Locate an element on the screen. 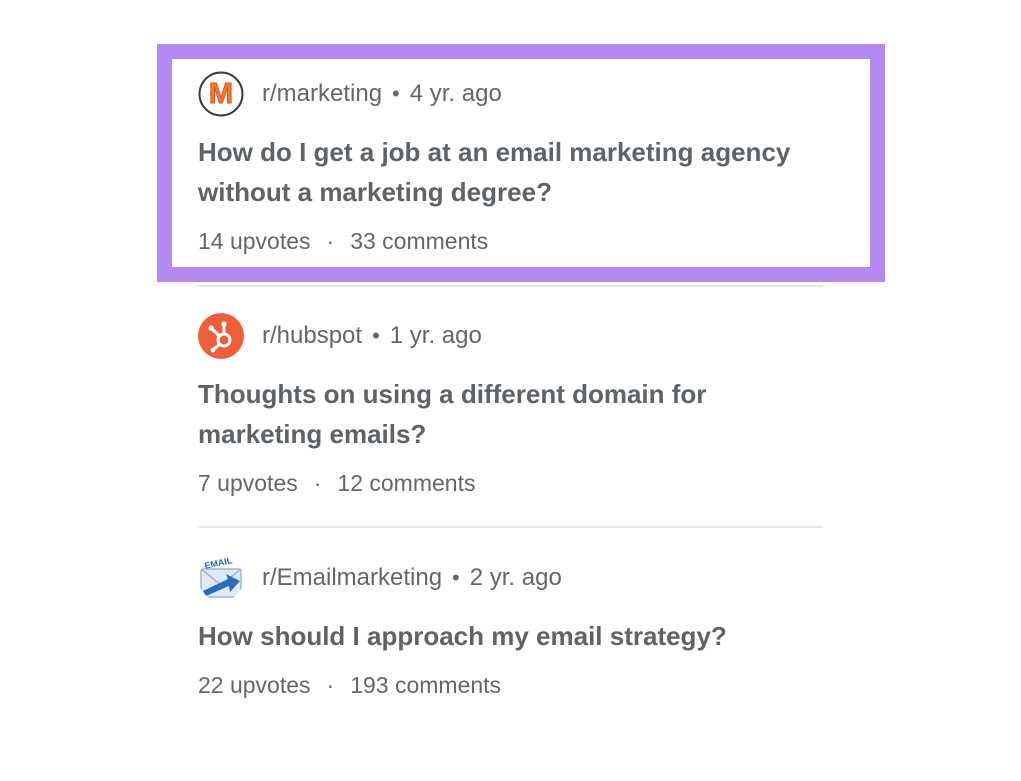 This screenshot has height=781, width=1021. post-meta: r/hubspot • 1 yr. ago is located at coordinates (510, 336).